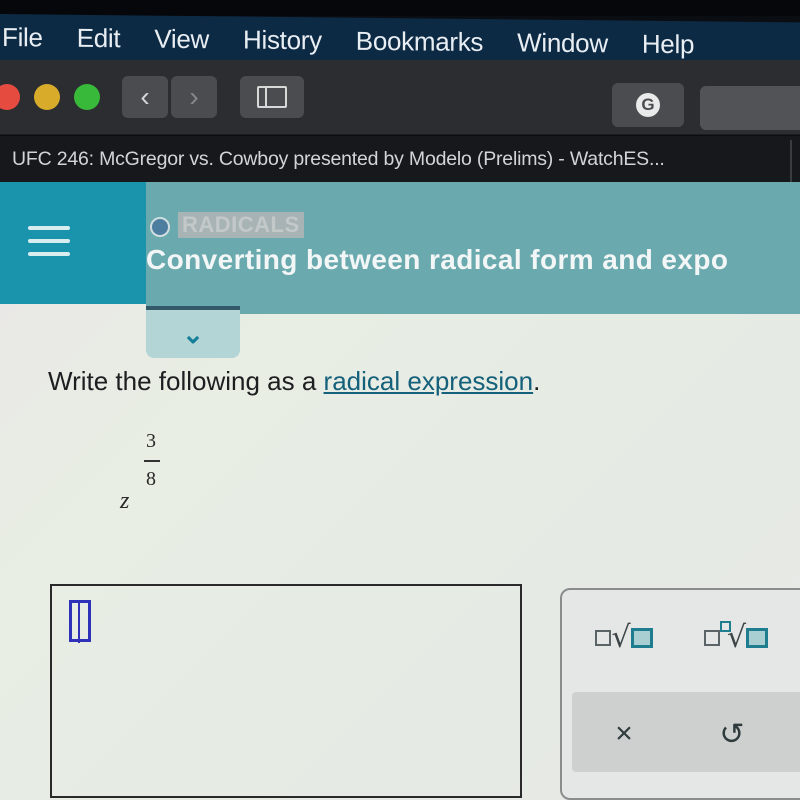 The width and height of the screenshot is (800, 800). Describe the element at coordinates (49, 244) in the screenshot. I see `hamburger-menu-icon` at that location.